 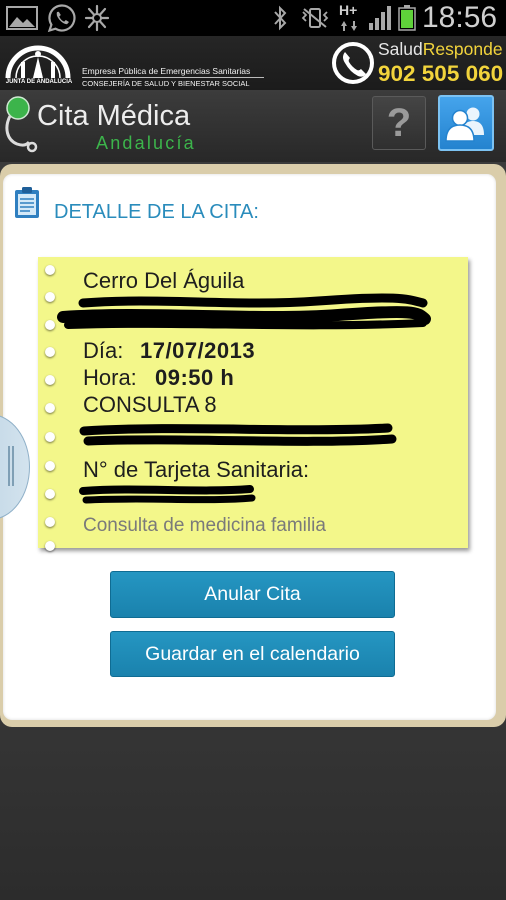 What do you see at coordinates (252, 594) in the screenshot?
I see `cancel-appointment-button: Anular Cita` at bounding box center [252, 594].